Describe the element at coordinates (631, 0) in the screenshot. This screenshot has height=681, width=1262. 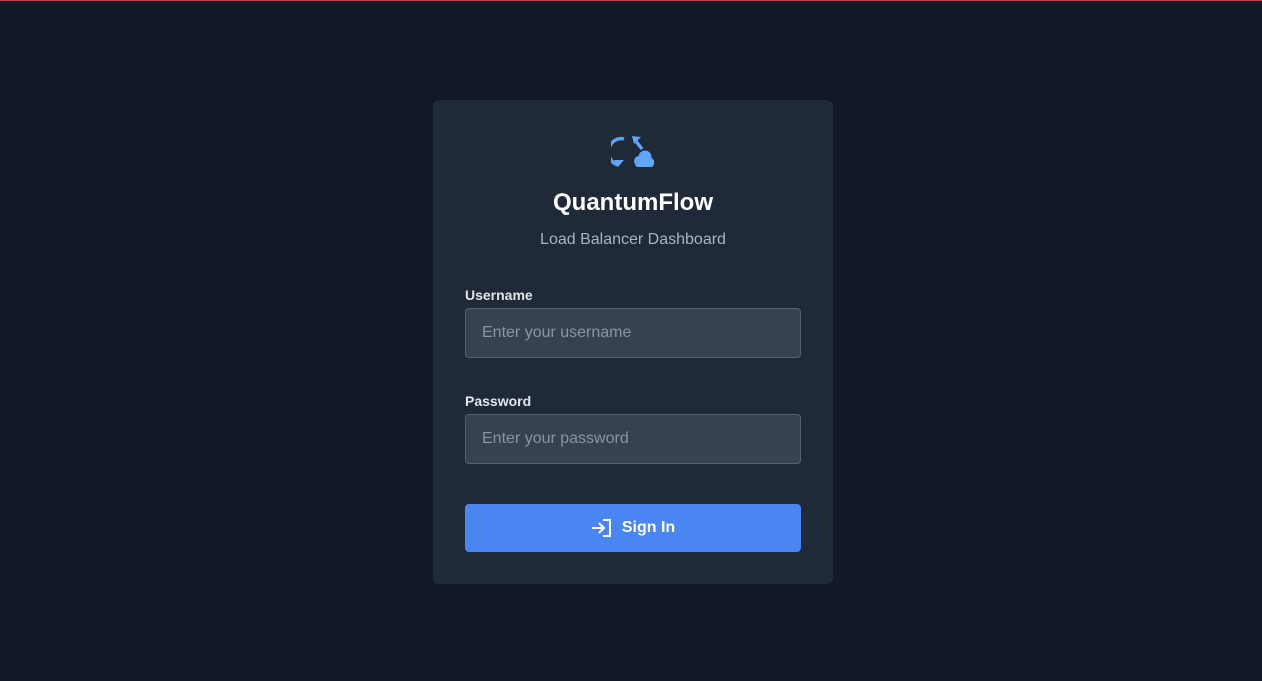
I see `top-border-line` at that location.